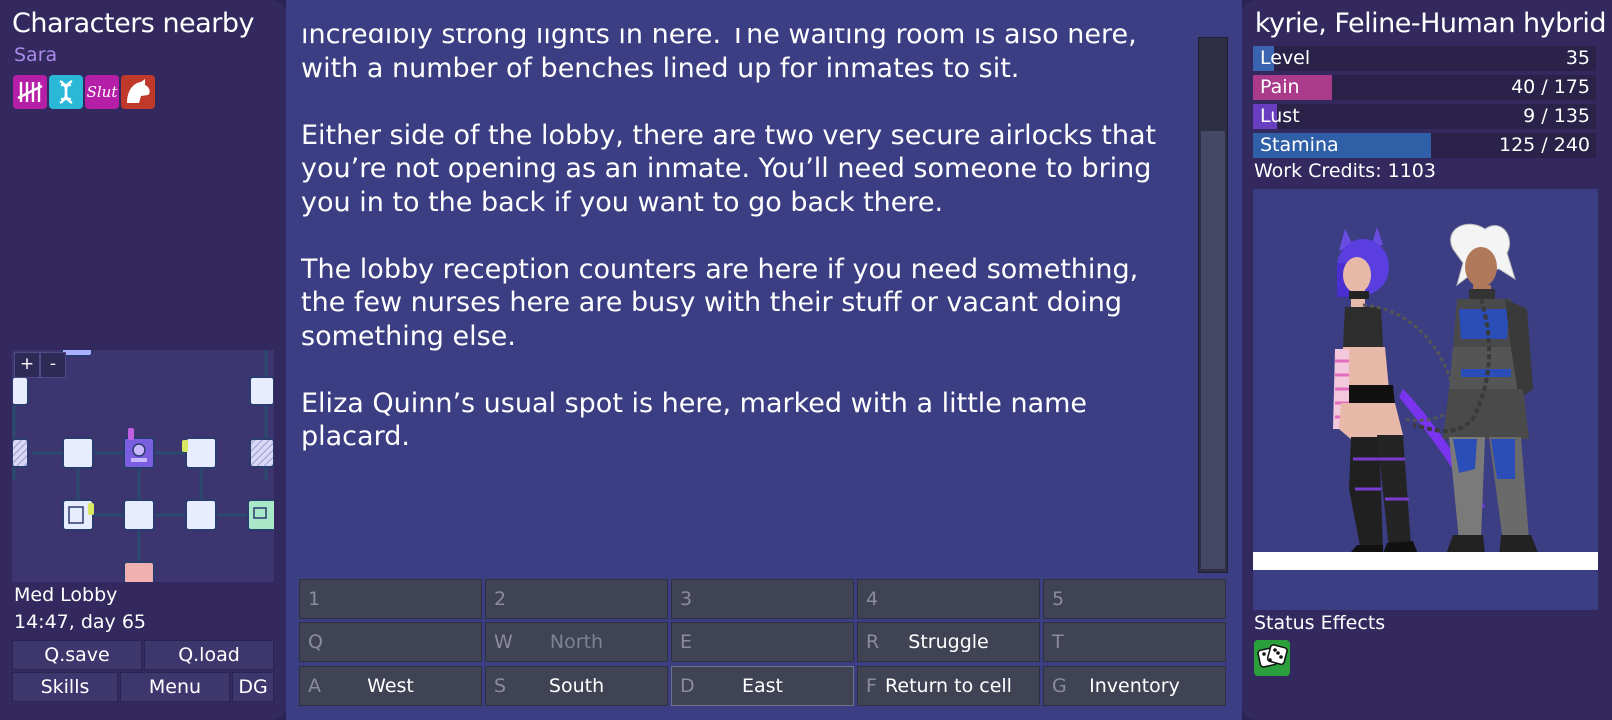  I want to click on action-key: Q, so click(315, 642).